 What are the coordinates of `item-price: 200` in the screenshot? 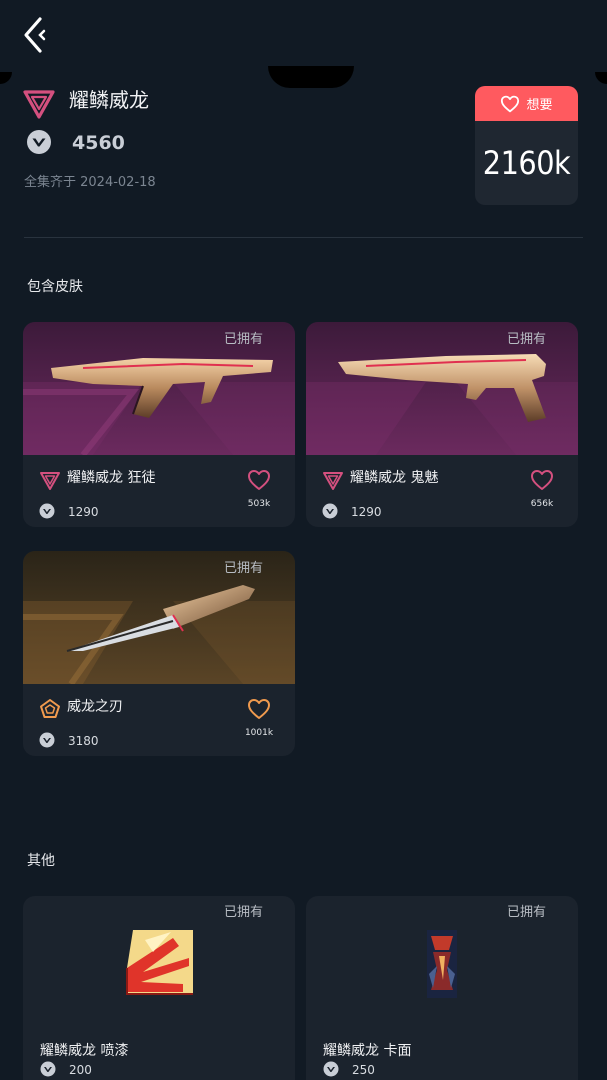 It's located at (80, 1070).